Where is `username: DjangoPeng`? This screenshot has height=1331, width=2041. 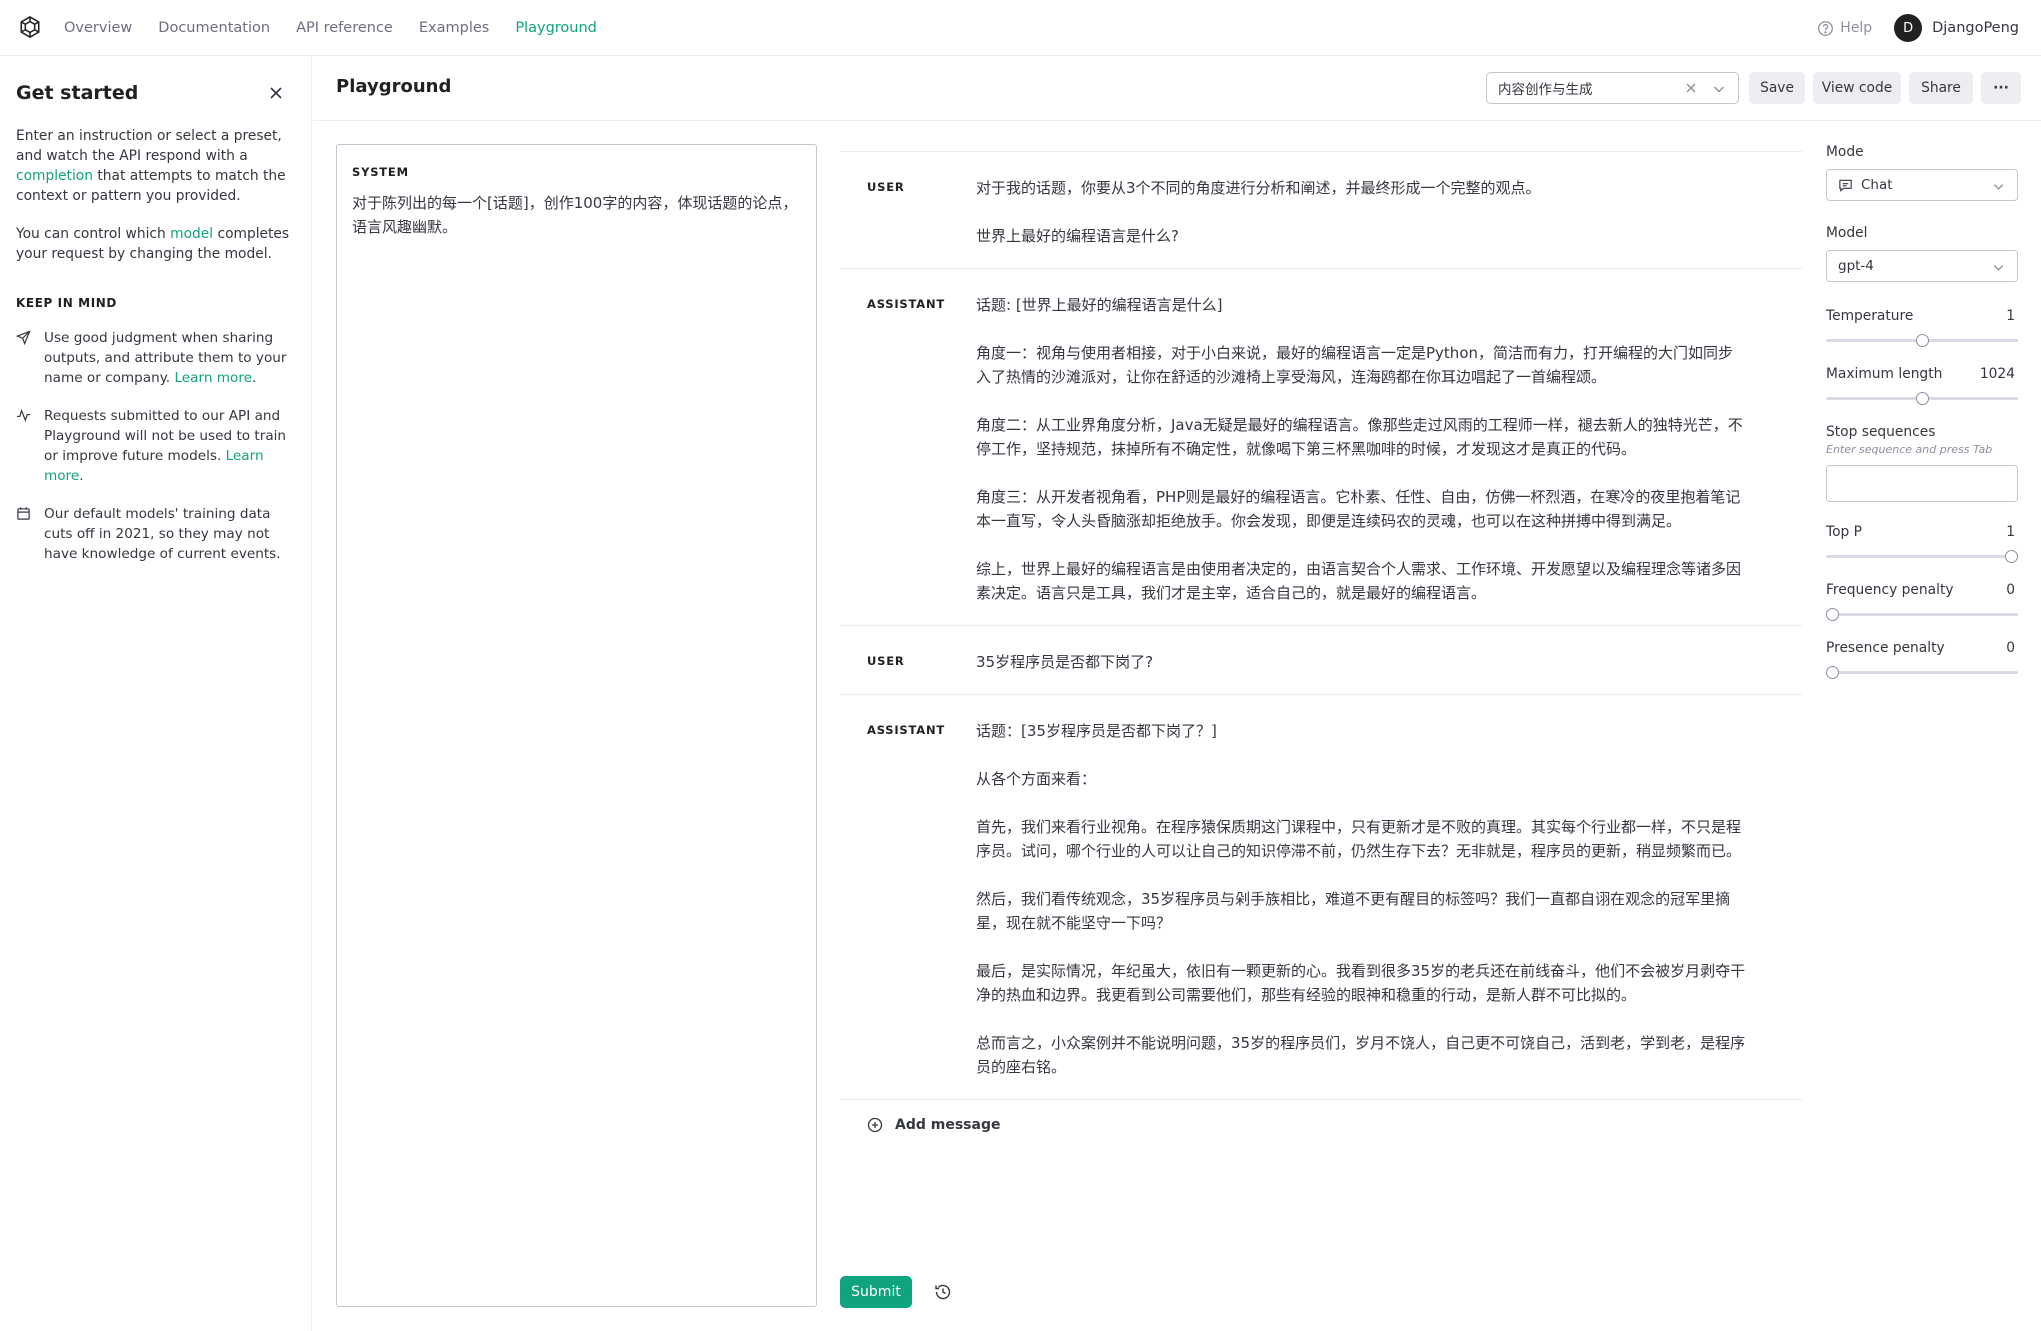 username: DjangoPeng is located at coordinates (1975, 28).